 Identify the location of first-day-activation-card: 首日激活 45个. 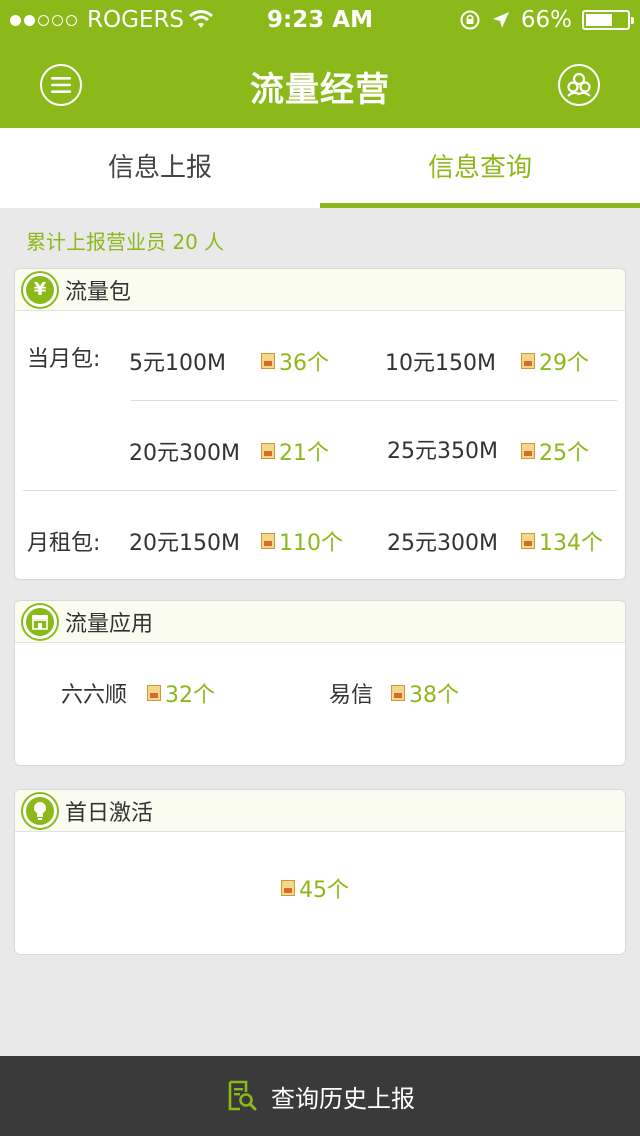
(320, 872).